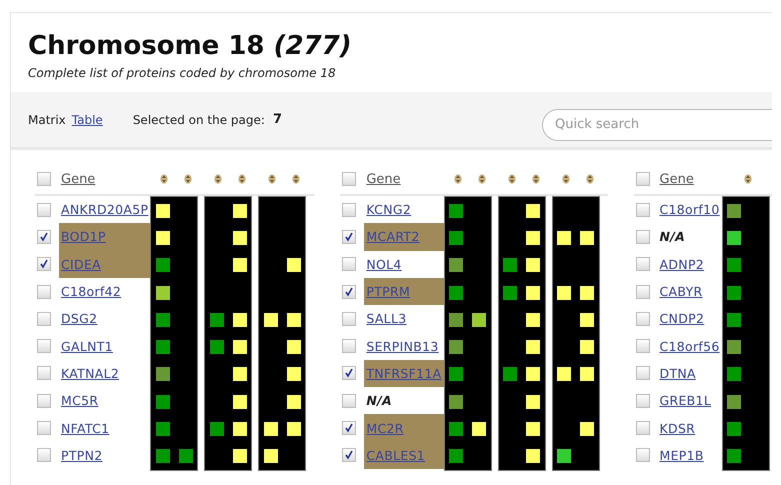 The height and width of the screenshot is (485, 781). I want to click on gene-link: CABYR, so click(681, 292).